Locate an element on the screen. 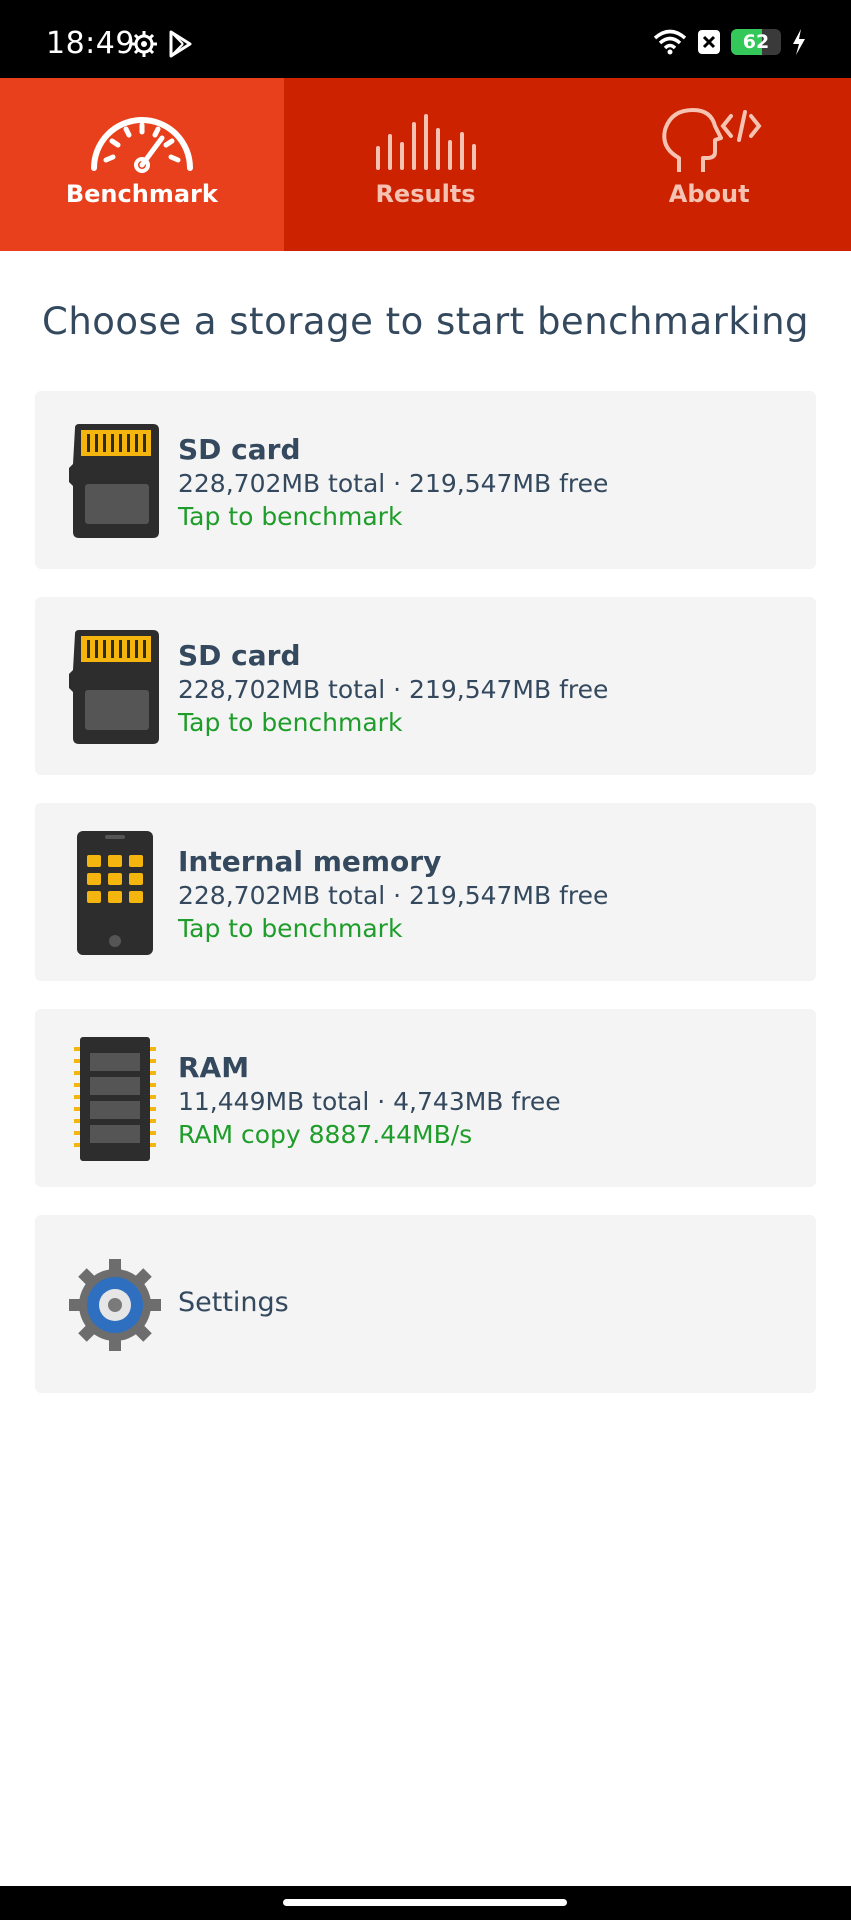 This screenshot has width=851, height=1920. status-bar: 18:49 62 is located at coordinates (425, 39).